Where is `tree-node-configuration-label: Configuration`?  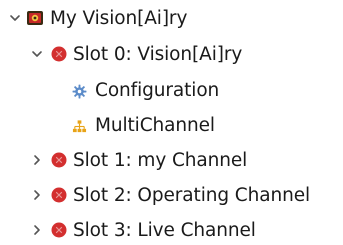
tree-node-configuration-label: Configuration is located at coordinates (157, 90).